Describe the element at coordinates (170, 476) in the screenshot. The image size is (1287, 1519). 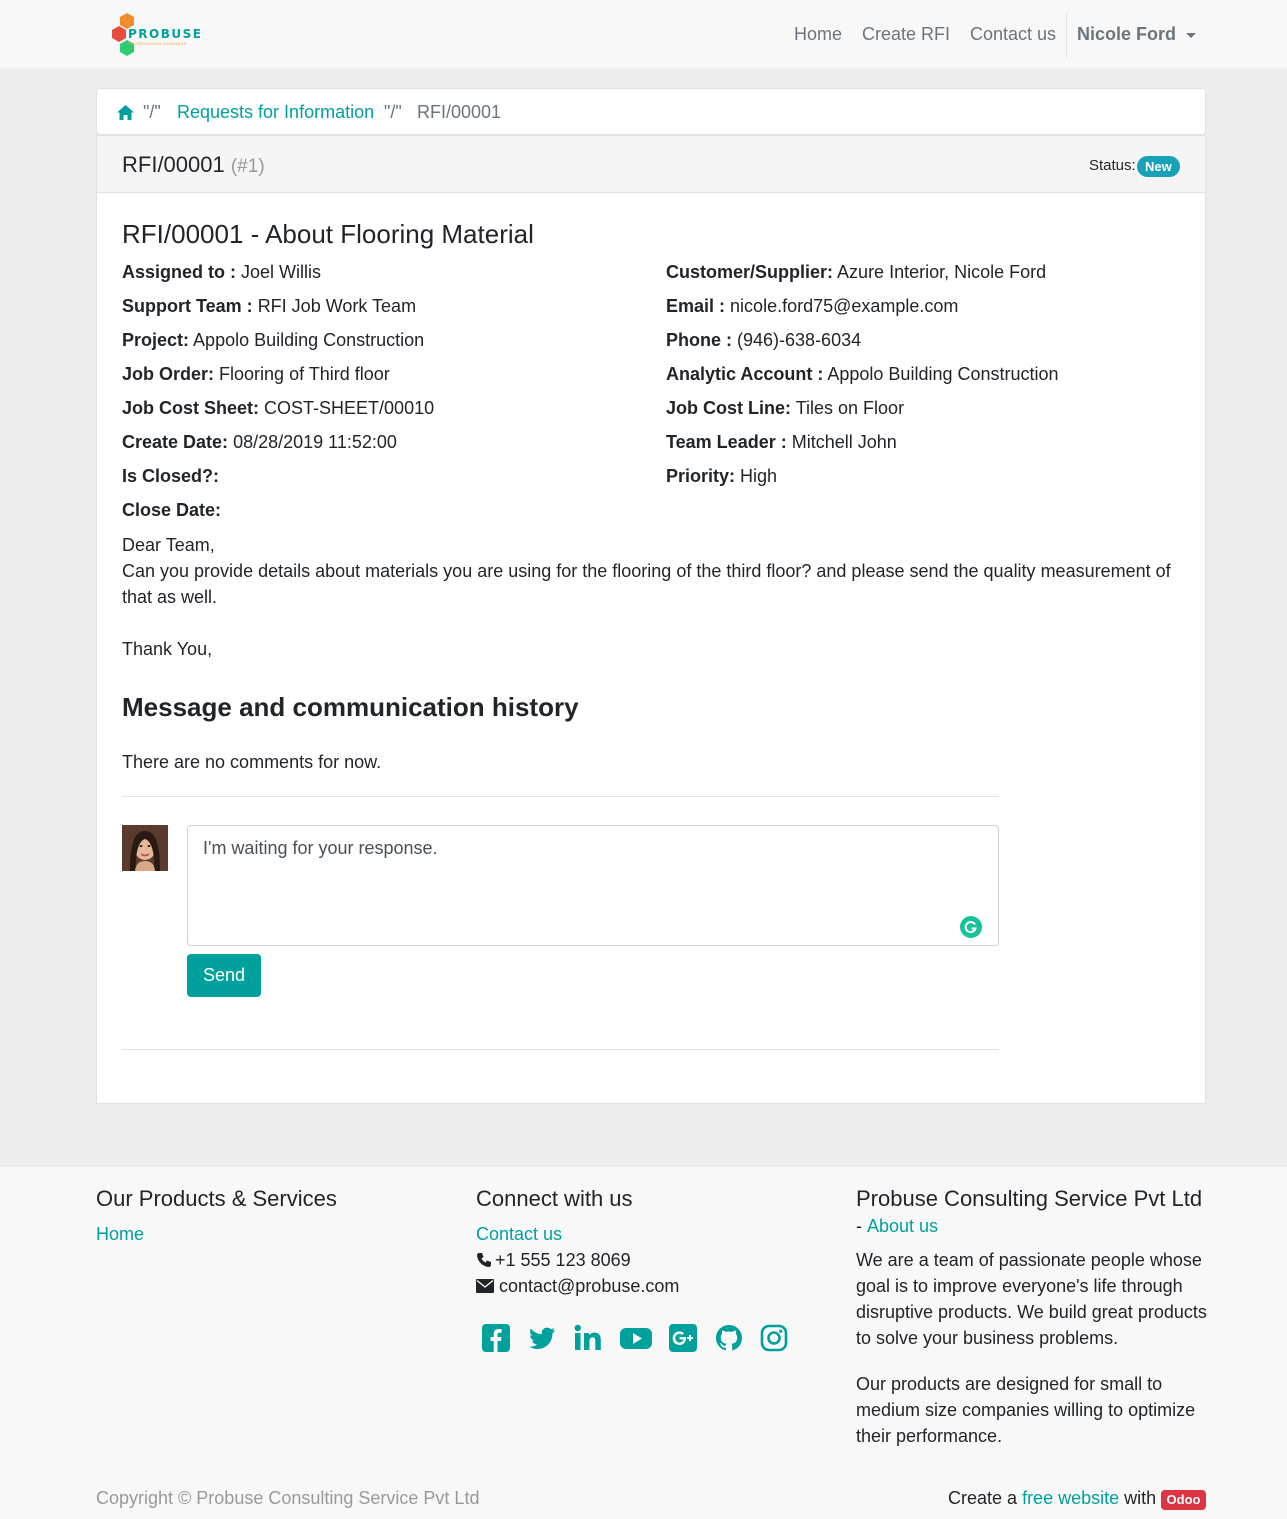
I see `field-is-closed: Is Closed?:` at that location.